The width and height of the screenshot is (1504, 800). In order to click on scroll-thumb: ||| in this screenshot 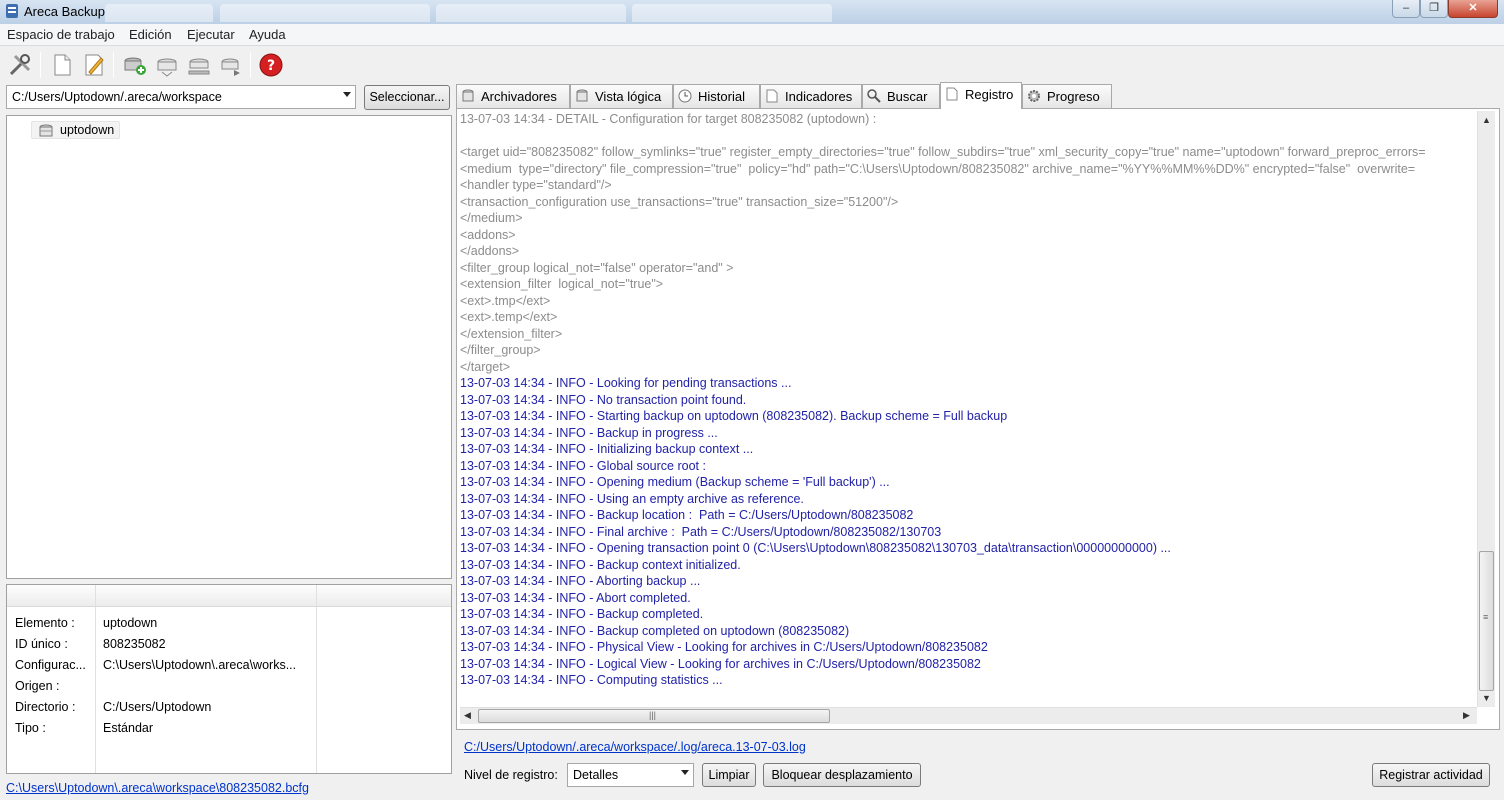, I will do `click(654, 716)`.